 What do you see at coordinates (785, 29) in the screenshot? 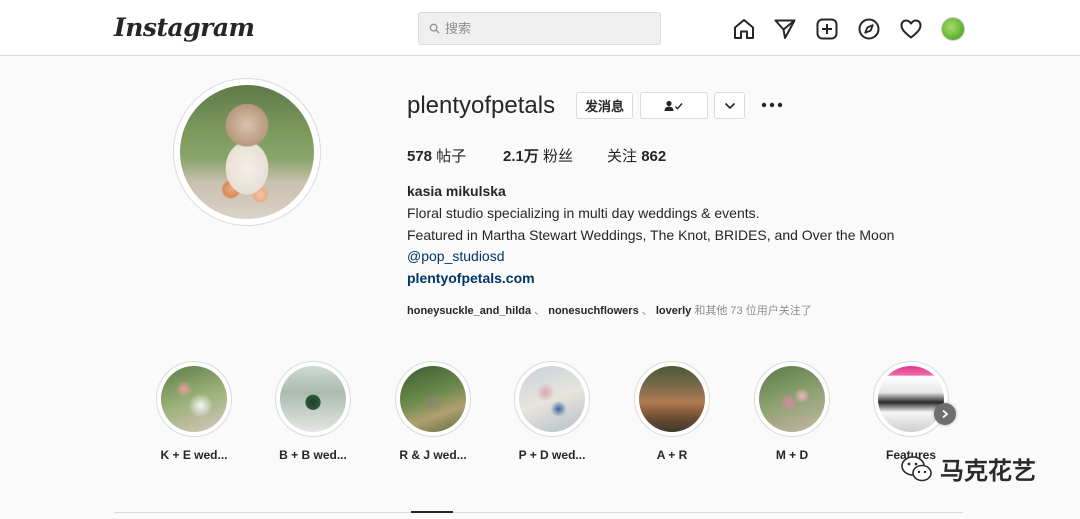
I see `direct-send-icon` at bounding box center [785, 29].